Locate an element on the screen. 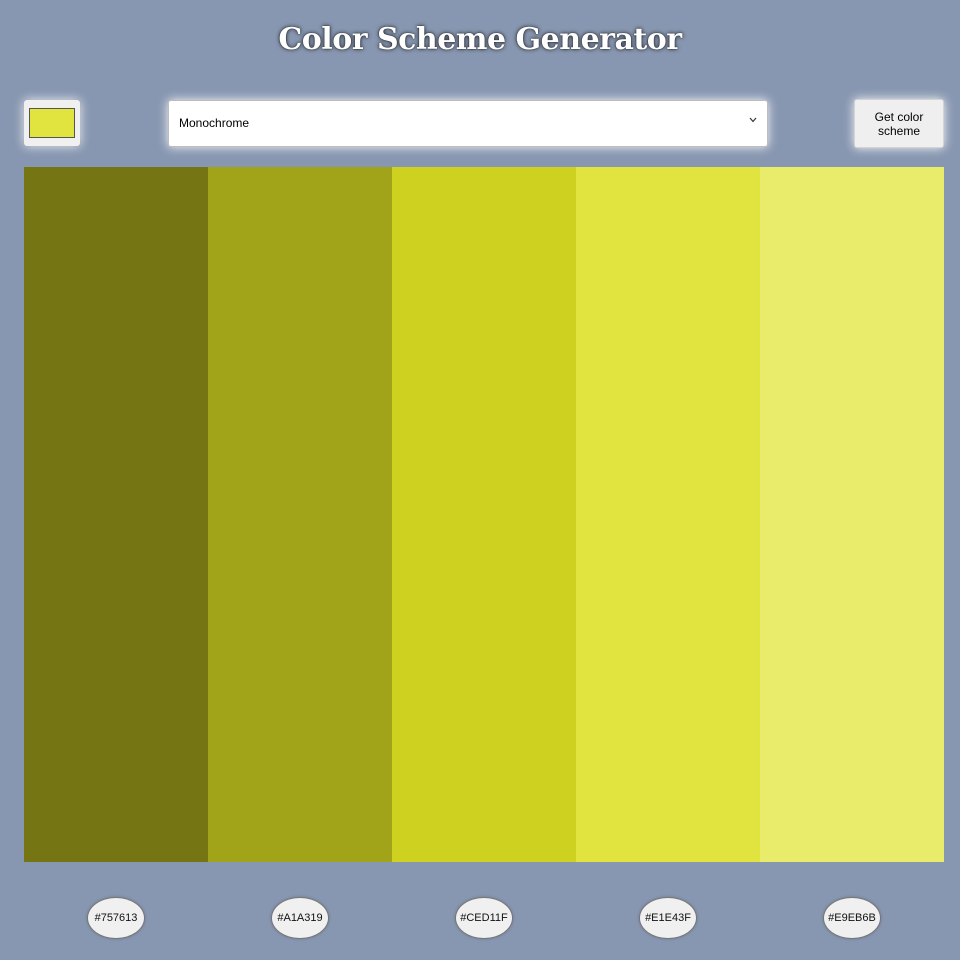  hex-code-label: #CED11F is located at coordinates (484, 918).